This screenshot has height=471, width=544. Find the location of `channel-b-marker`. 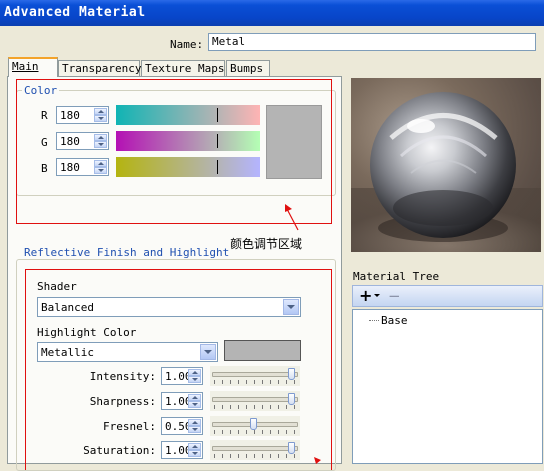

channel-b-marker is located at coordinates (217, 167).